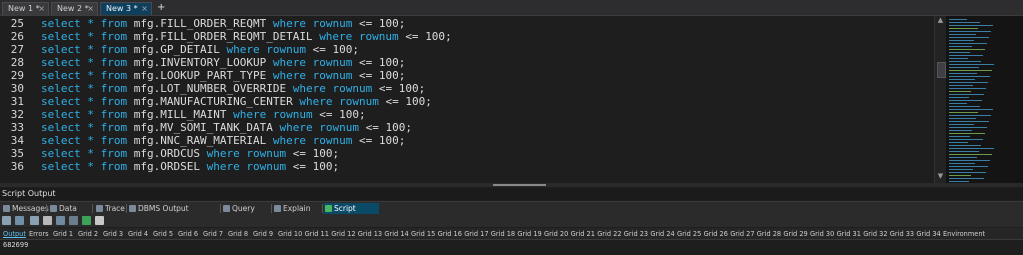  What do you see at coordinates (61, 75) in the screenshot?
I see `sql-keyword: select` at bounding box center [61, 75].